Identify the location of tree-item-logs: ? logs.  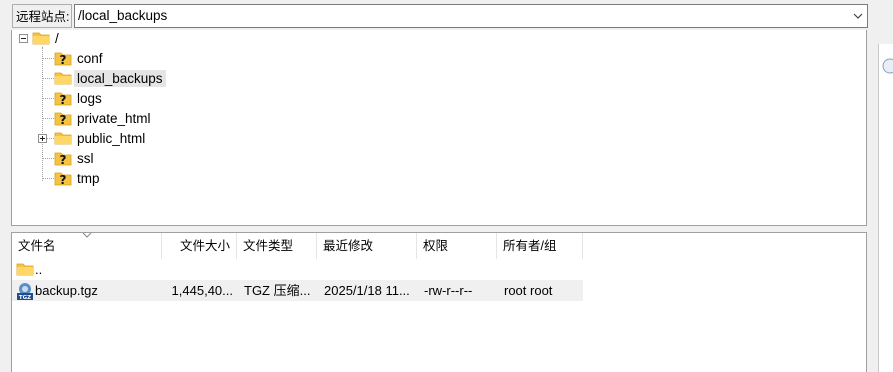
(79, 98).